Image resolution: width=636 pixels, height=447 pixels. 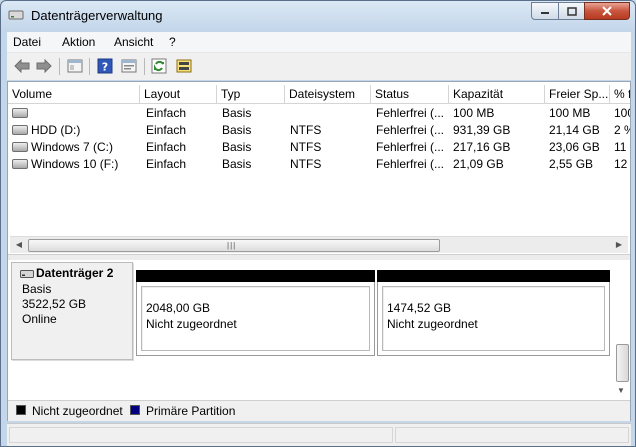 What do you see at coordinates (574, 130) in the screenshot?
I see `freier-speicher-cell: 21,14 GB` at bounding box center [574, 130].